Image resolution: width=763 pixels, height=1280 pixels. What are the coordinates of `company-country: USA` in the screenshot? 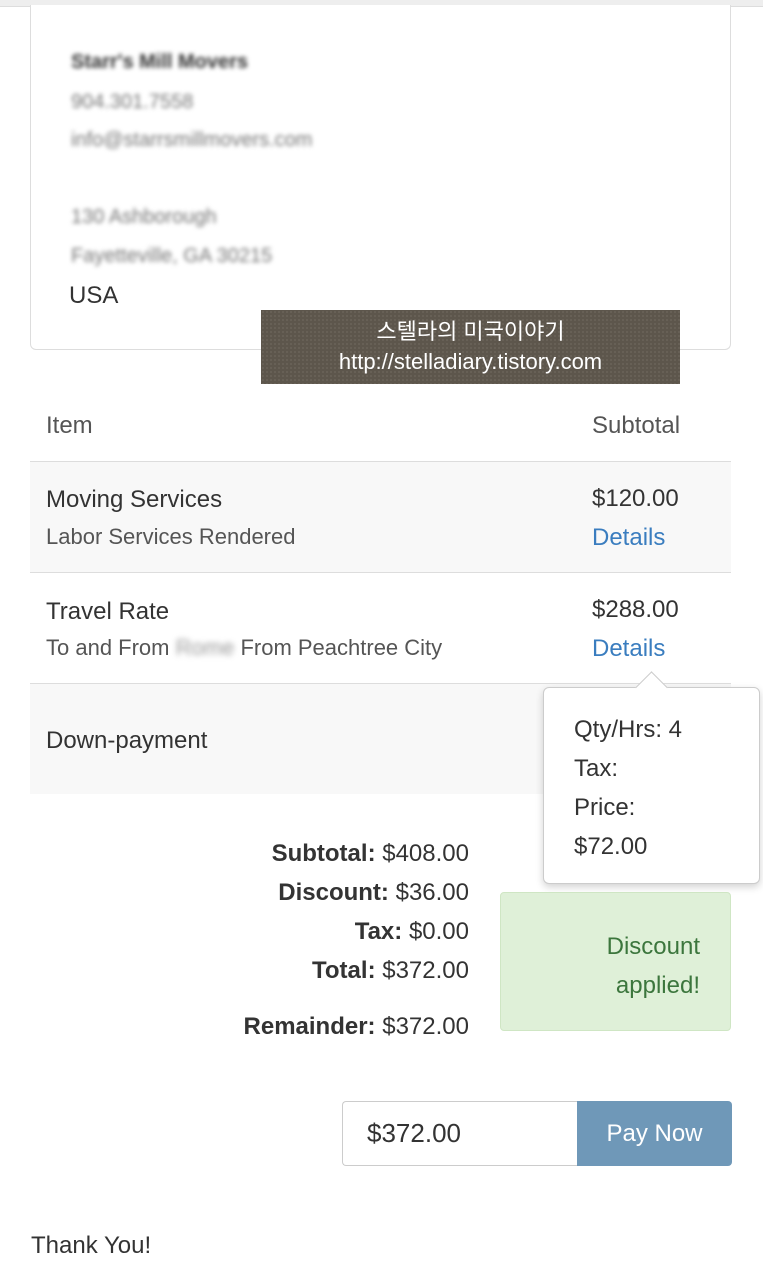 It's located at (94, 295).